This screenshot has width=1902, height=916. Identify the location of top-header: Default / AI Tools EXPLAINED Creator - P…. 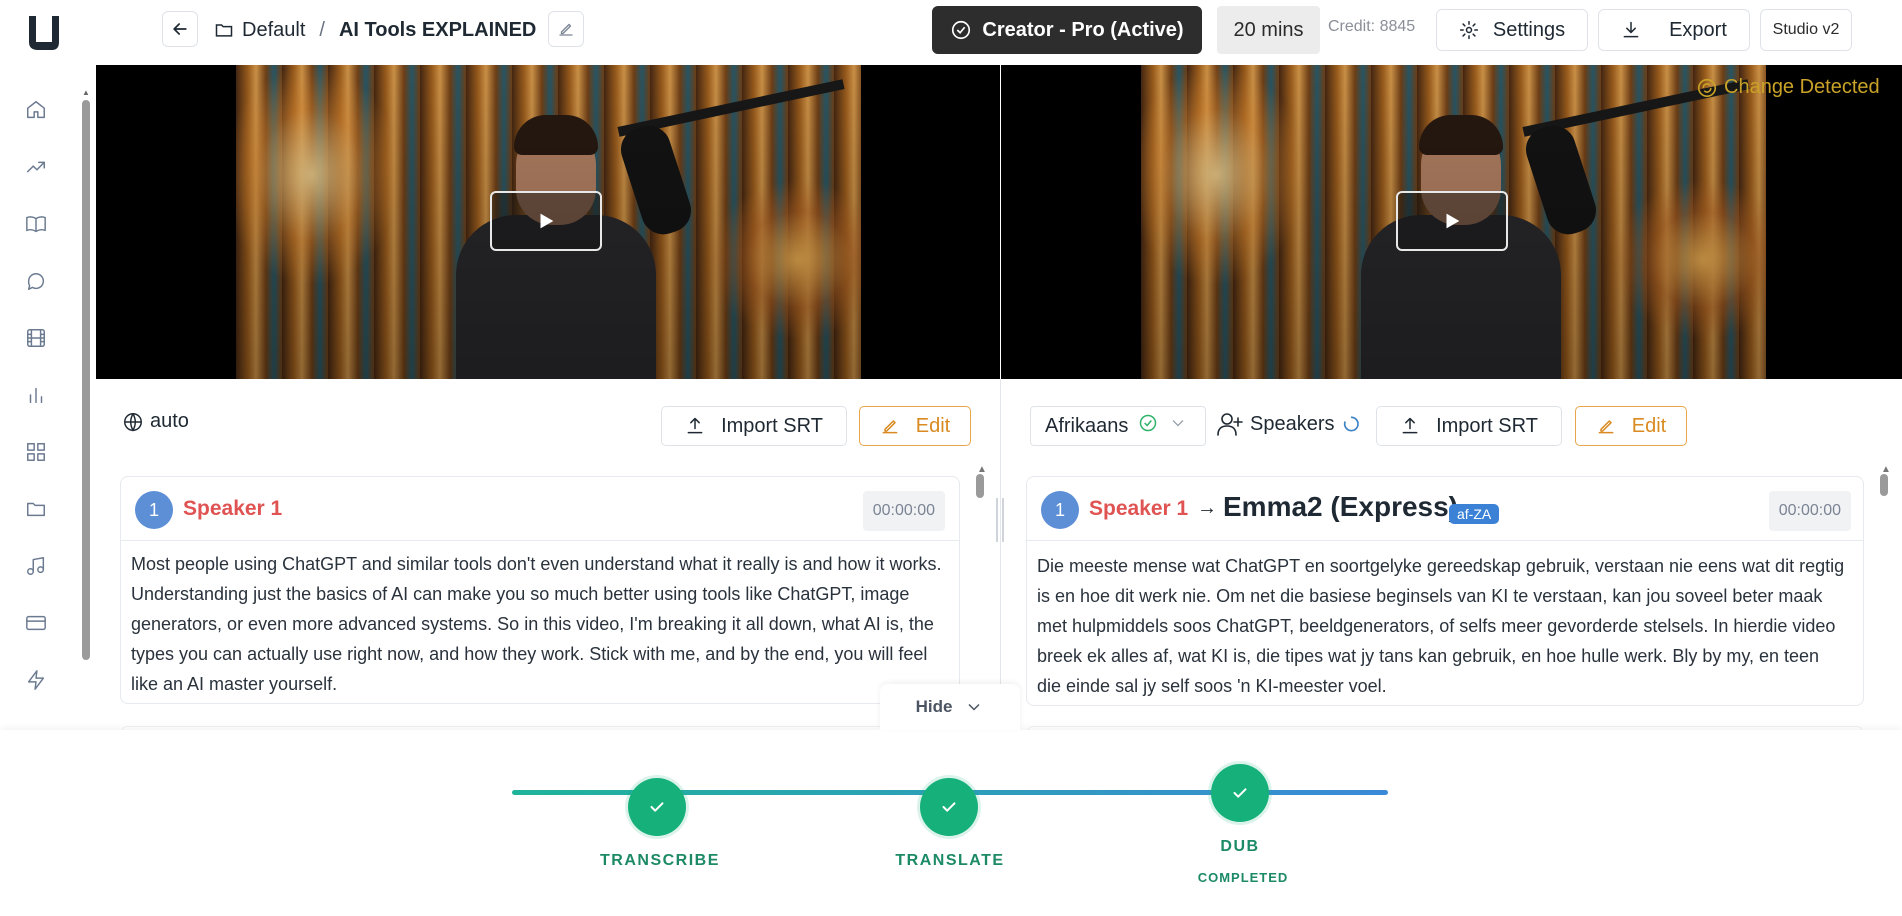
(999, 32).